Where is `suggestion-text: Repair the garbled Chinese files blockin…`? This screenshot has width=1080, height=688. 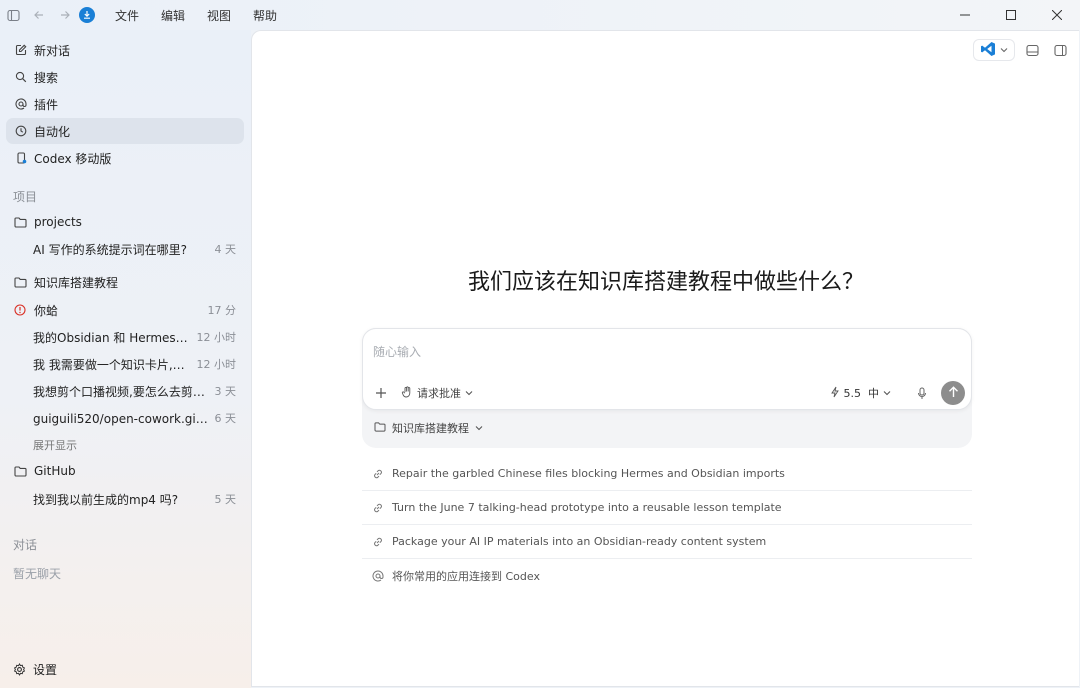 suggestion-text: Repair the garbled Chinese files blockin… is located at coordinates (588, 473).